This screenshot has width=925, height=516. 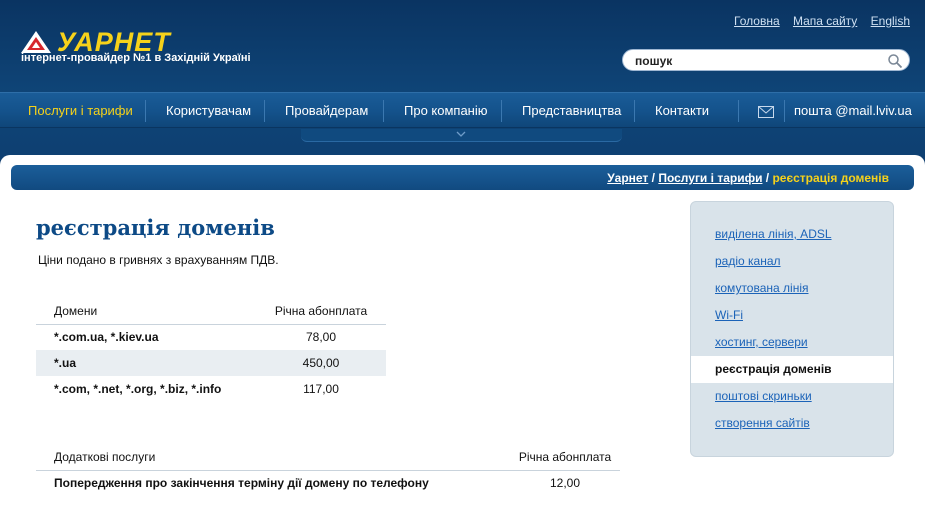 I want to click on domain-cell: *.com, *.net, *.org, *.biz, *.info, so click(x=138, y=389).